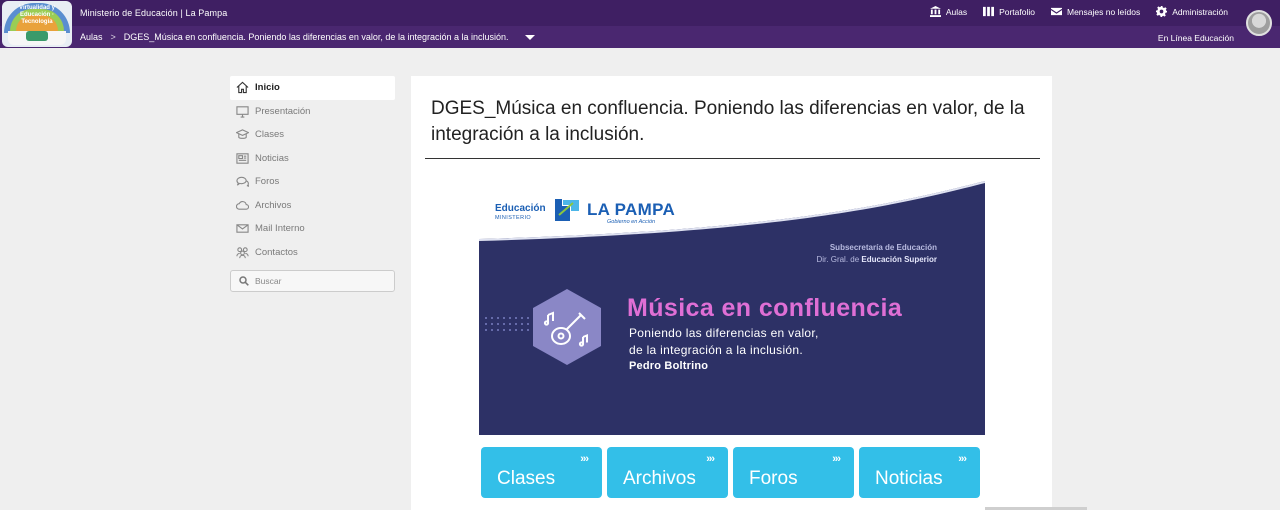 The width and height of the screenshot is (1280, 510). What do you see at coordinates (883, 247) in the screenshot?
I see `subsecretaria-text: Subsecretaría de Educación` at bounding box center [883, 247].